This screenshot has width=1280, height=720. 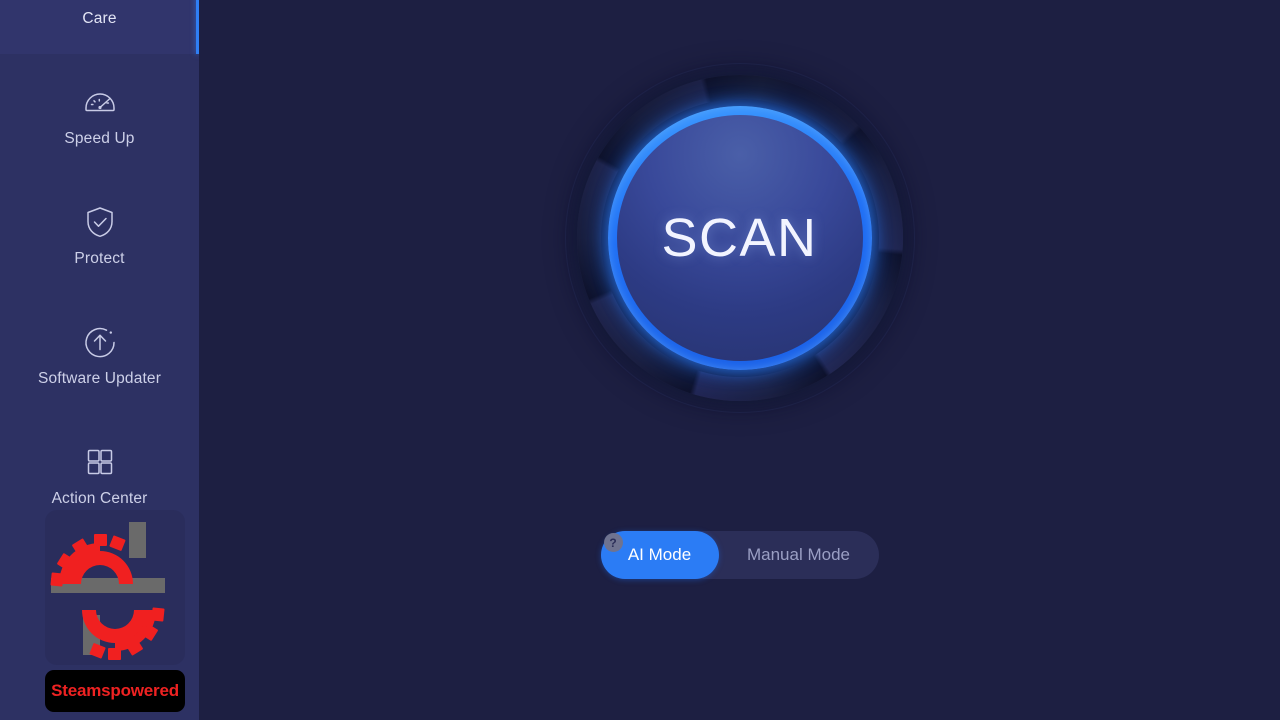 I want to click on sidebar-item-speed-up: Speed Up, so click(x=99, y=114).